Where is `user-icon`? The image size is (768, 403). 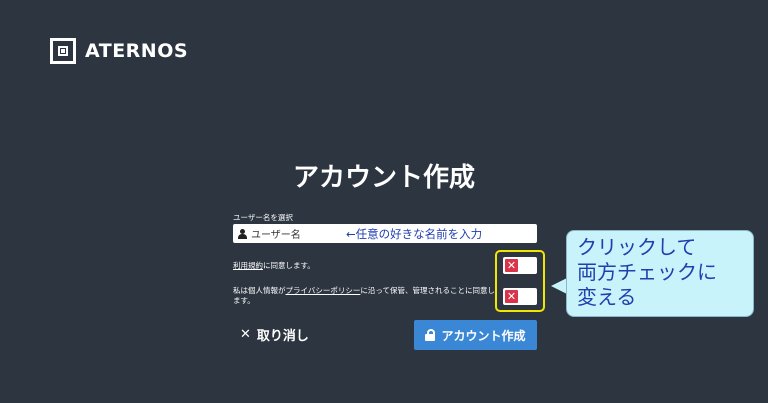
user-icon is located at coordinates (242, 233).